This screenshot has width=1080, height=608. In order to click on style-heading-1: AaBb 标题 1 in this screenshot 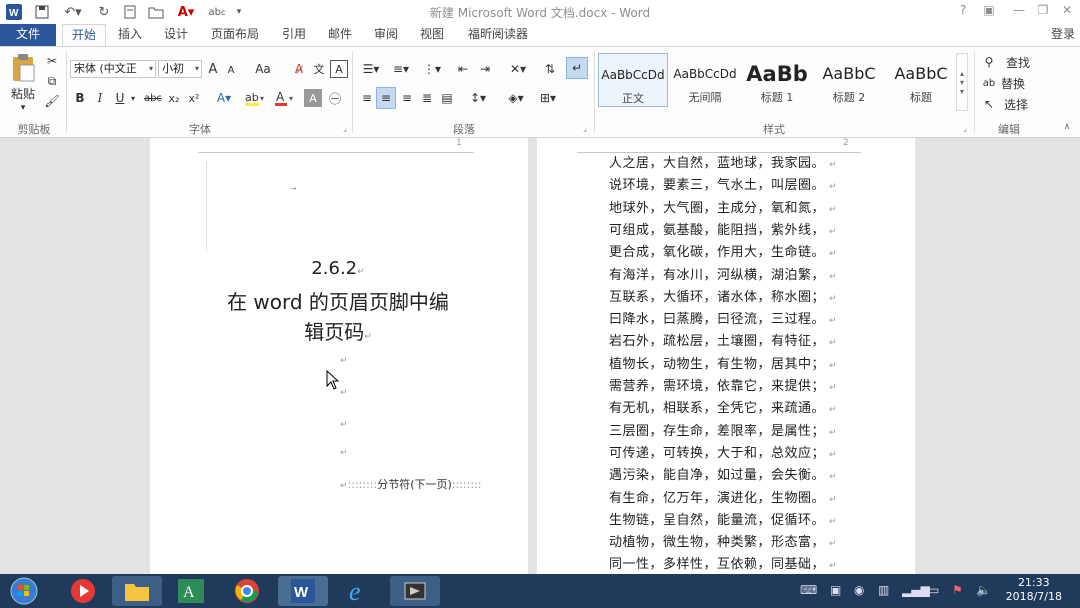, I will do `click(777, 80)`.